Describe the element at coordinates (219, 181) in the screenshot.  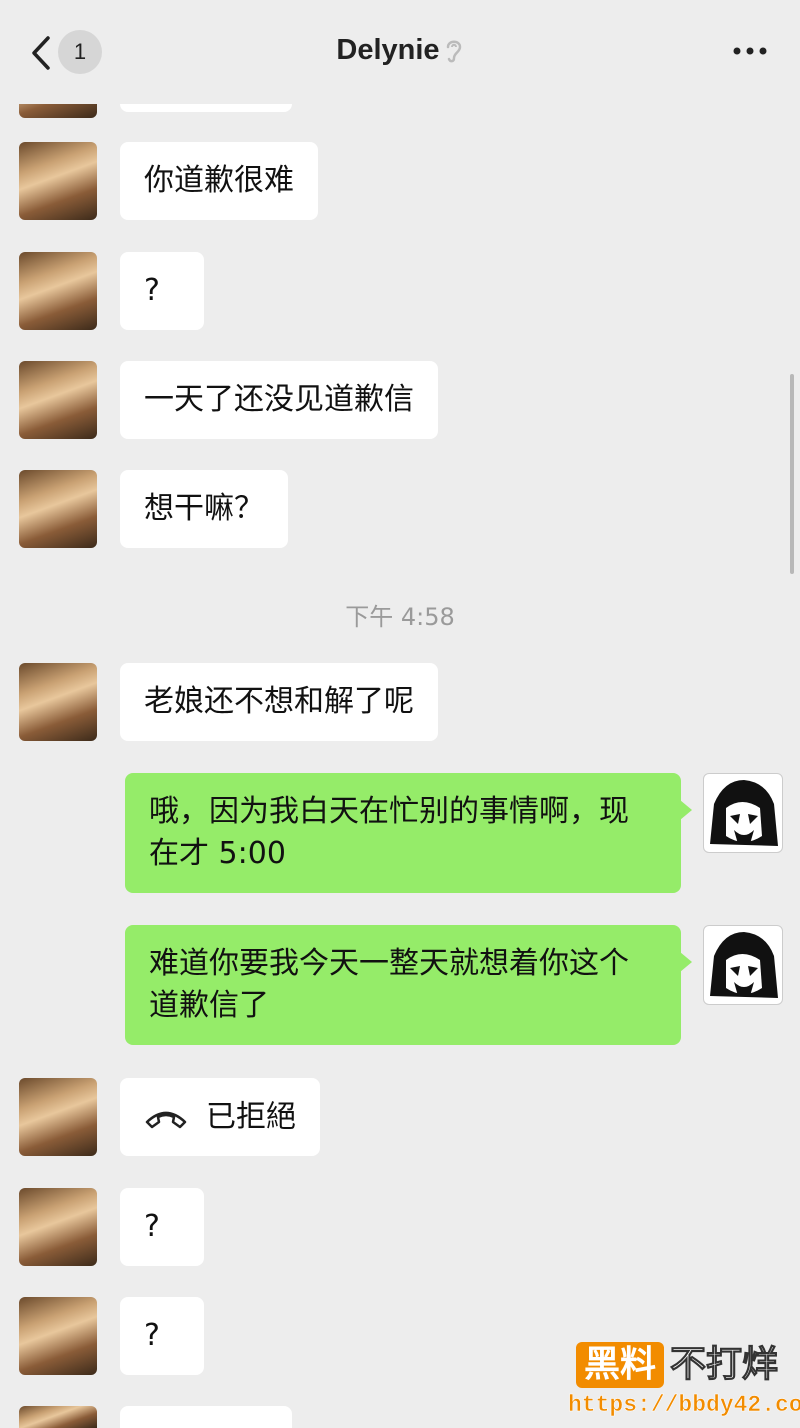
I see `message-bubble-incoming: 你道歉很难` at that location.